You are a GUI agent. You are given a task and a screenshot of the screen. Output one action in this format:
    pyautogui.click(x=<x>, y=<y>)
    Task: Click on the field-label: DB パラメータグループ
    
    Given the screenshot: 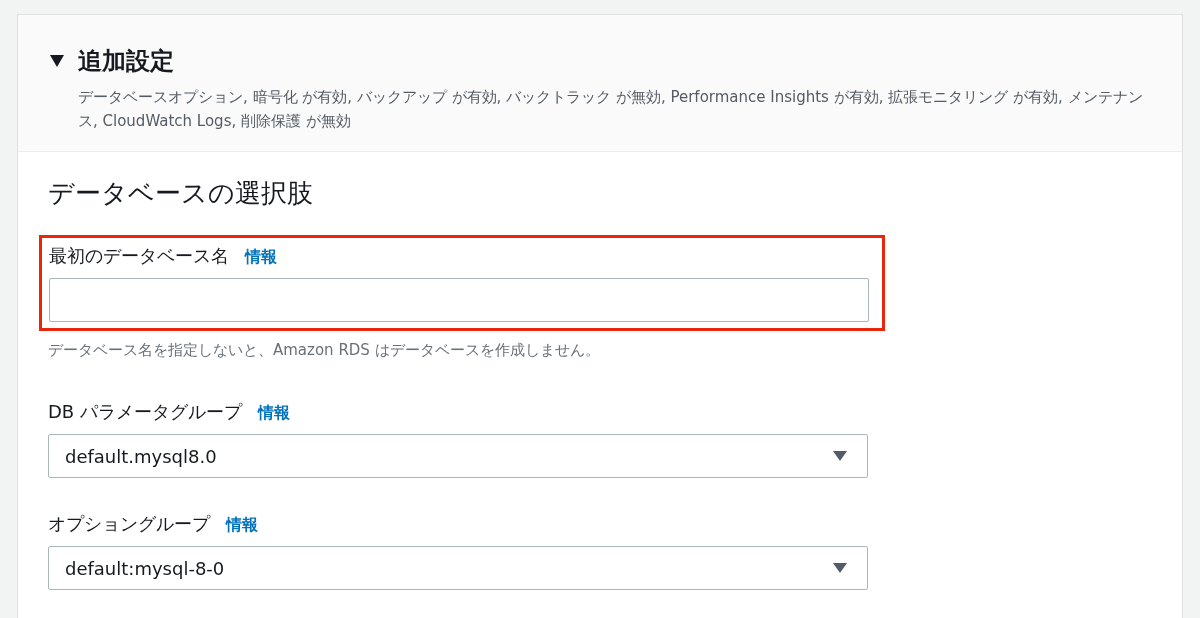 What is the action you would take?
    pyautogui.click(x=145, y=412)
    